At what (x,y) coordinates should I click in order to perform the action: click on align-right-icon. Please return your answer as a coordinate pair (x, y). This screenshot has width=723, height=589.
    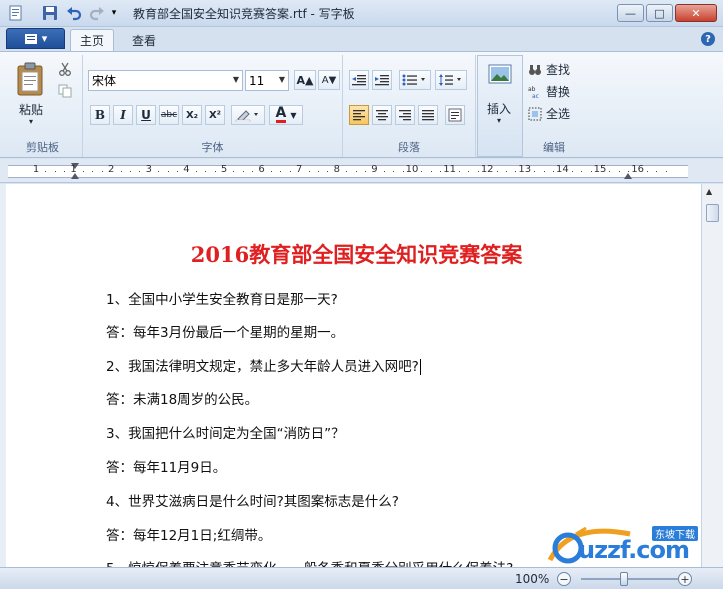
    Looking at the image, I should click on (405, 115).